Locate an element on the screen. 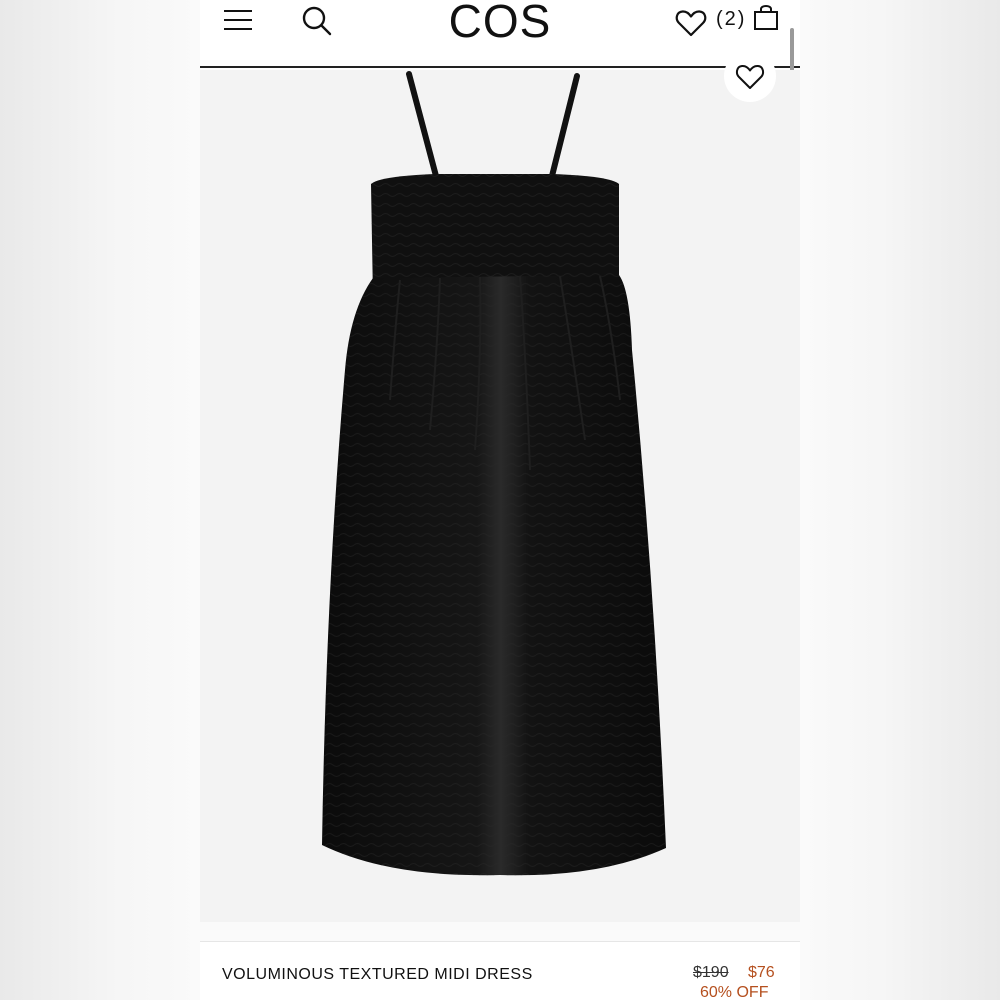 This screenshot has width=1000, height=1000. menu-button is located at coordinates (238, 20).